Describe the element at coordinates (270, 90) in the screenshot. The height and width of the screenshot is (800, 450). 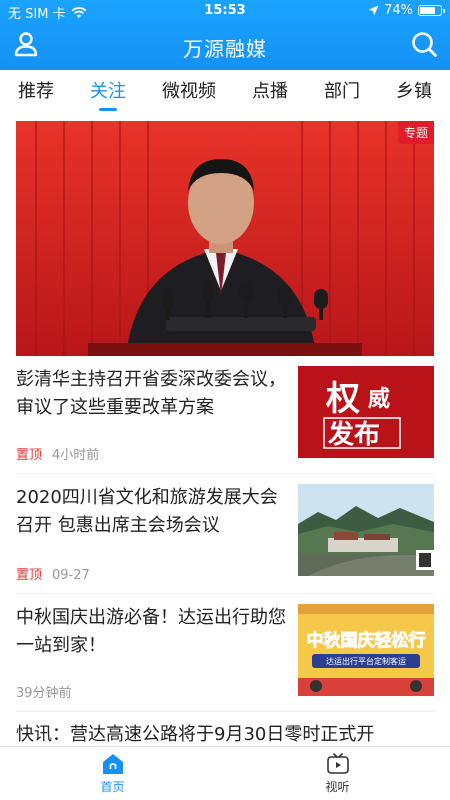
I see `tab-on-demand: 点播` at that location.